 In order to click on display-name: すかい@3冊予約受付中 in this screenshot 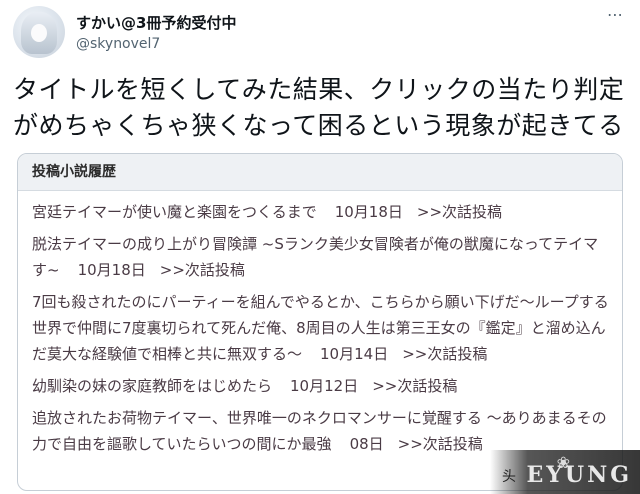, I will do `click(156, 22)`.